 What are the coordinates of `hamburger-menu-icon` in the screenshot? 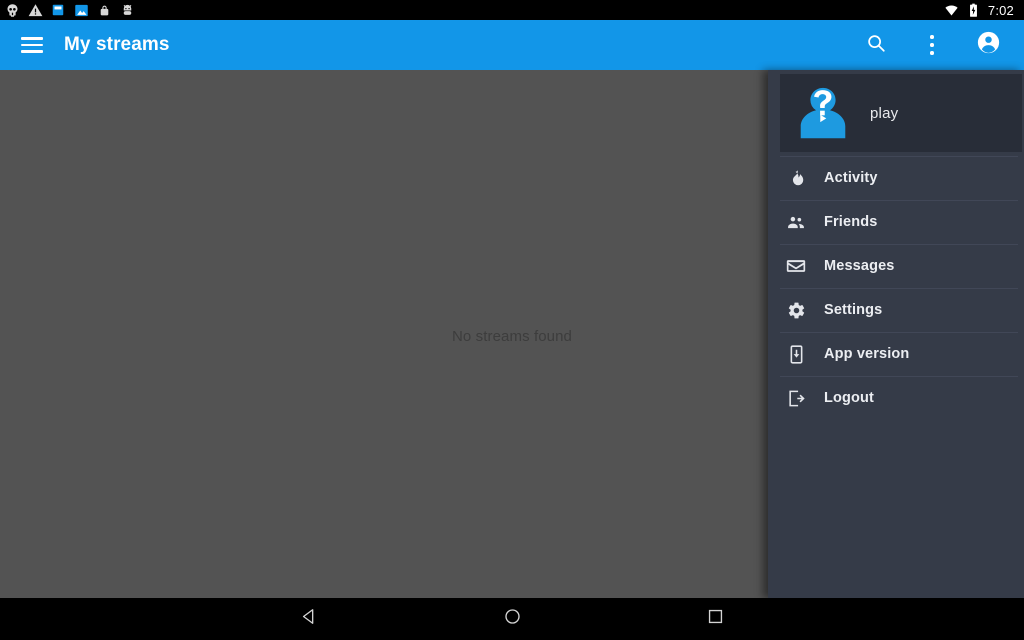 It's located at (32, 45).